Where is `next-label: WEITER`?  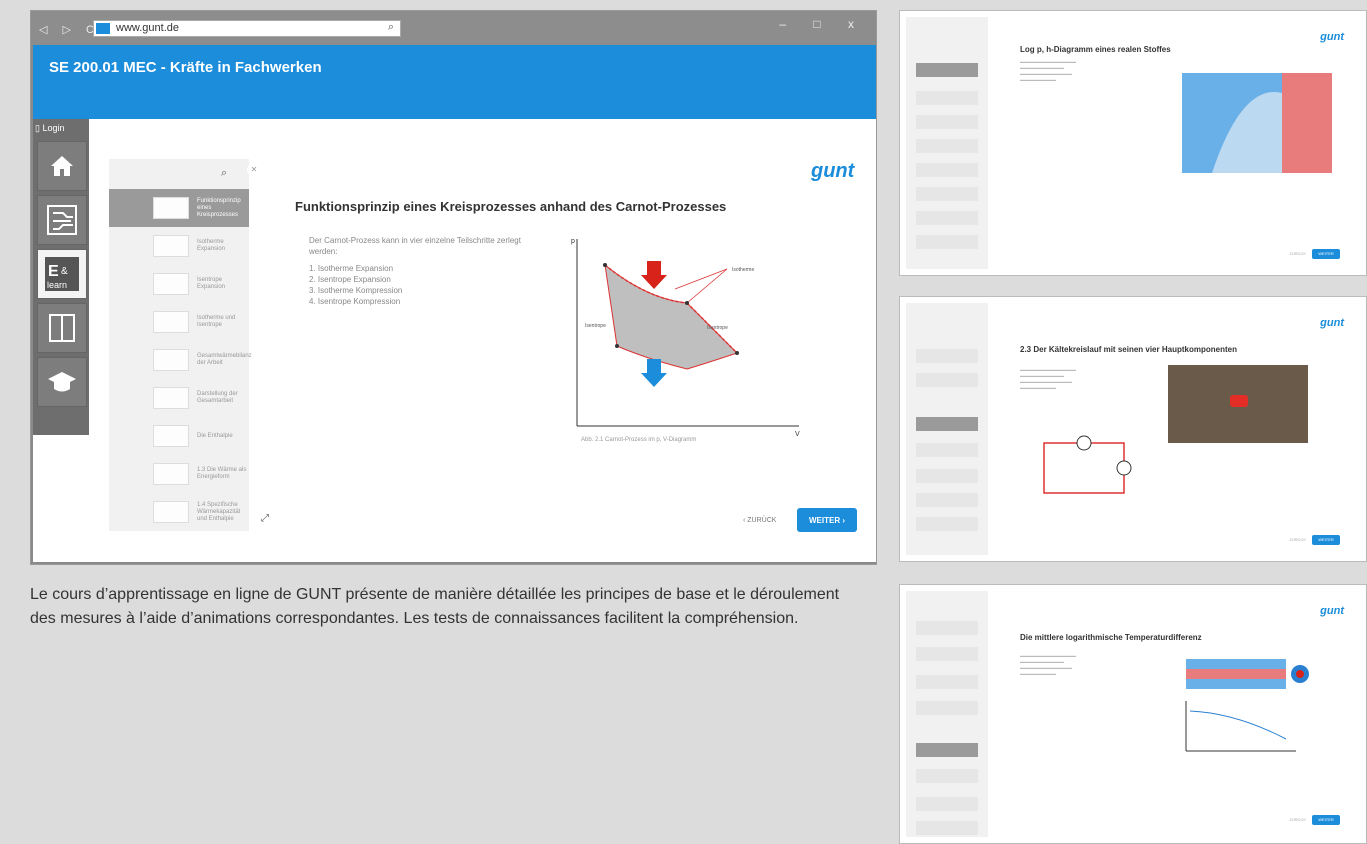 next-label: WEITER is located at coordinates (825, 520).